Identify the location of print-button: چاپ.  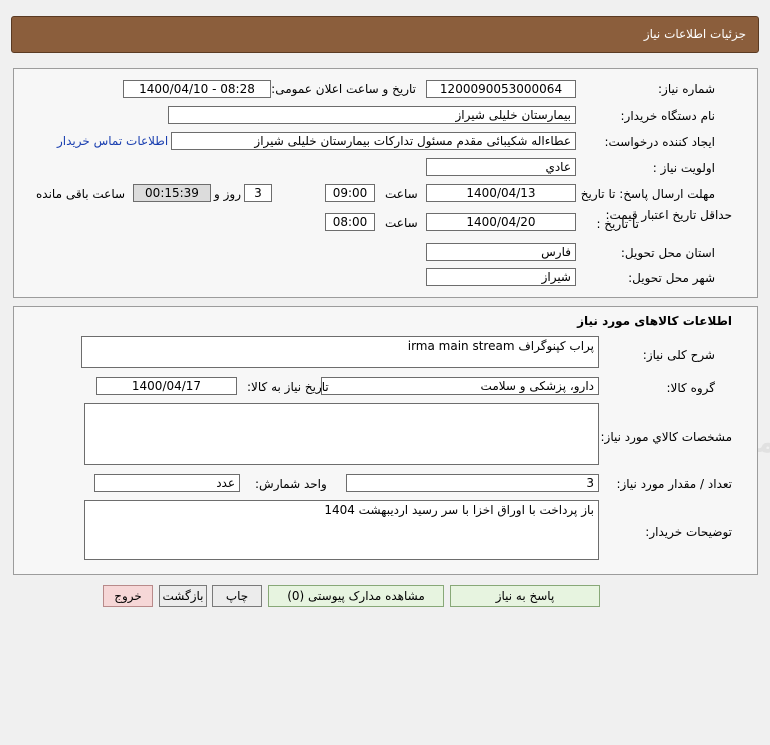
(237, 596).